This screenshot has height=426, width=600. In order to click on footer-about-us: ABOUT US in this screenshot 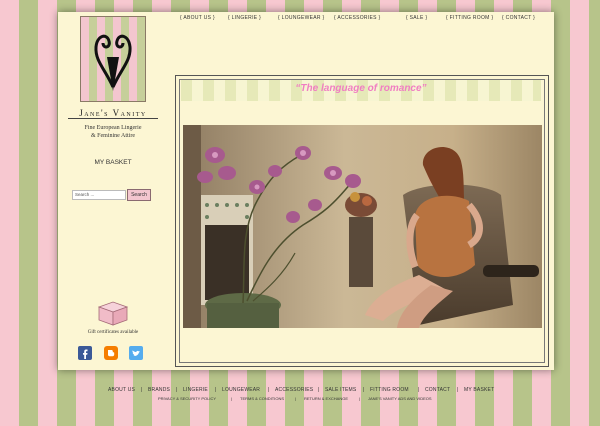, I will do `click(121, 390)`.